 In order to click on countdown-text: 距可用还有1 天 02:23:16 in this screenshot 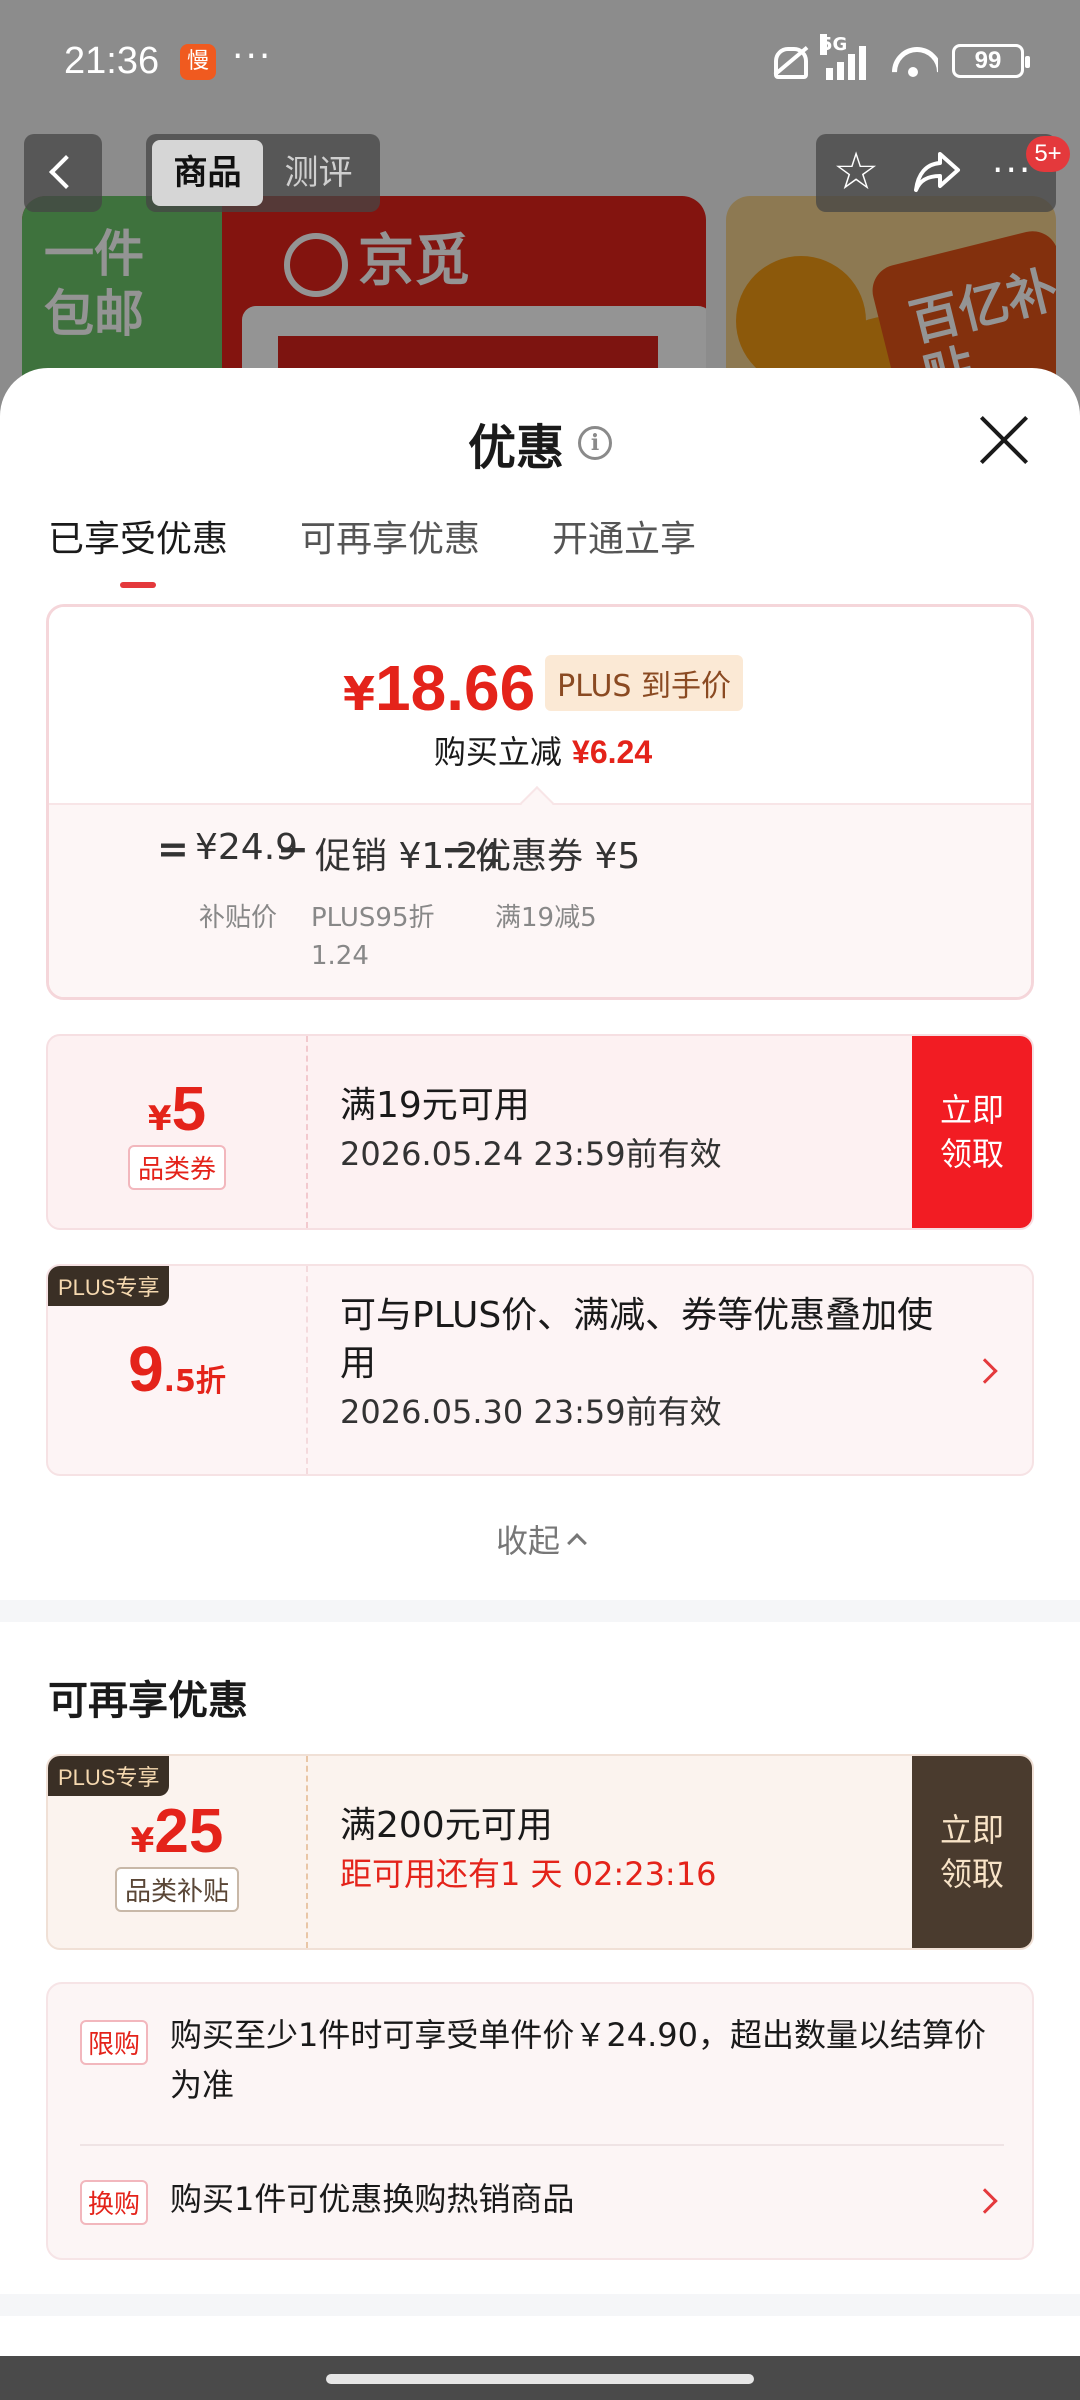, I will do `click(528, 1874)`.